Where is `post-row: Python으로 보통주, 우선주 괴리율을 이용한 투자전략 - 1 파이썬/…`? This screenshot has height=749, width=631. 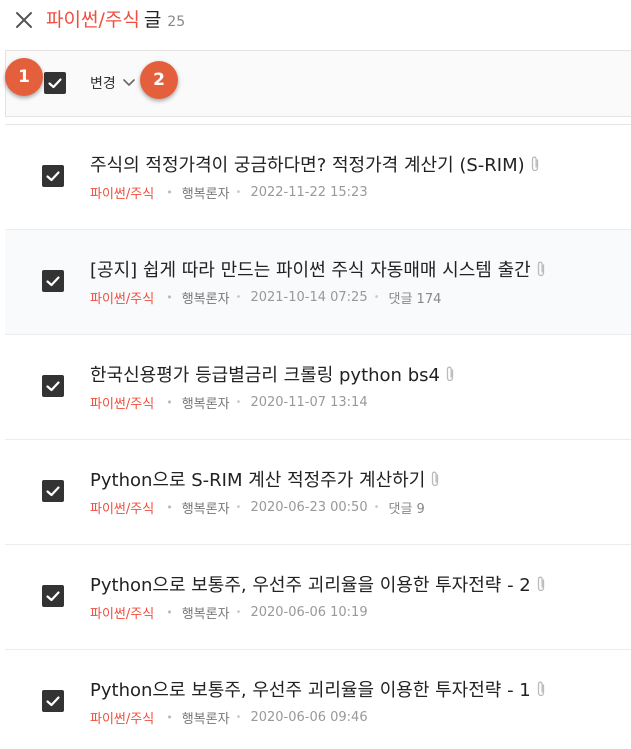 post-row: Python으로 보통주, 우선주 괴리율을 이용한 투자전략 - 1 파이썬/… is located at coordinates (318, 699).